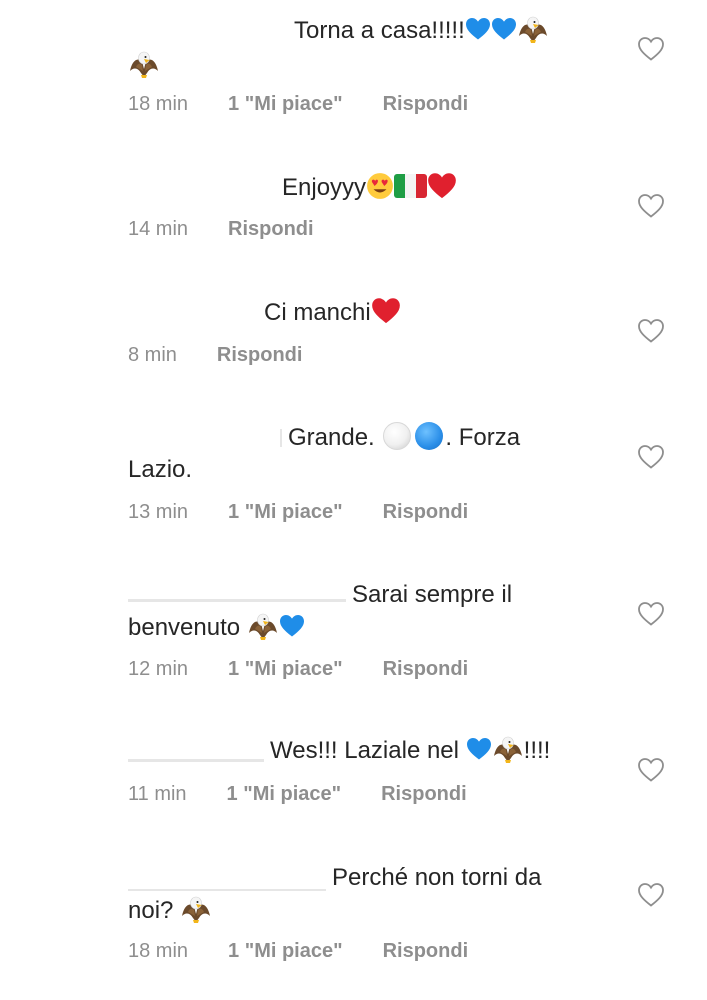 The image size is (707, 1000). What do you see at coordinates (187, 627) in the screenshot?
I see `comment-body-line2: benvenuto` at bounding box center [187, 627].